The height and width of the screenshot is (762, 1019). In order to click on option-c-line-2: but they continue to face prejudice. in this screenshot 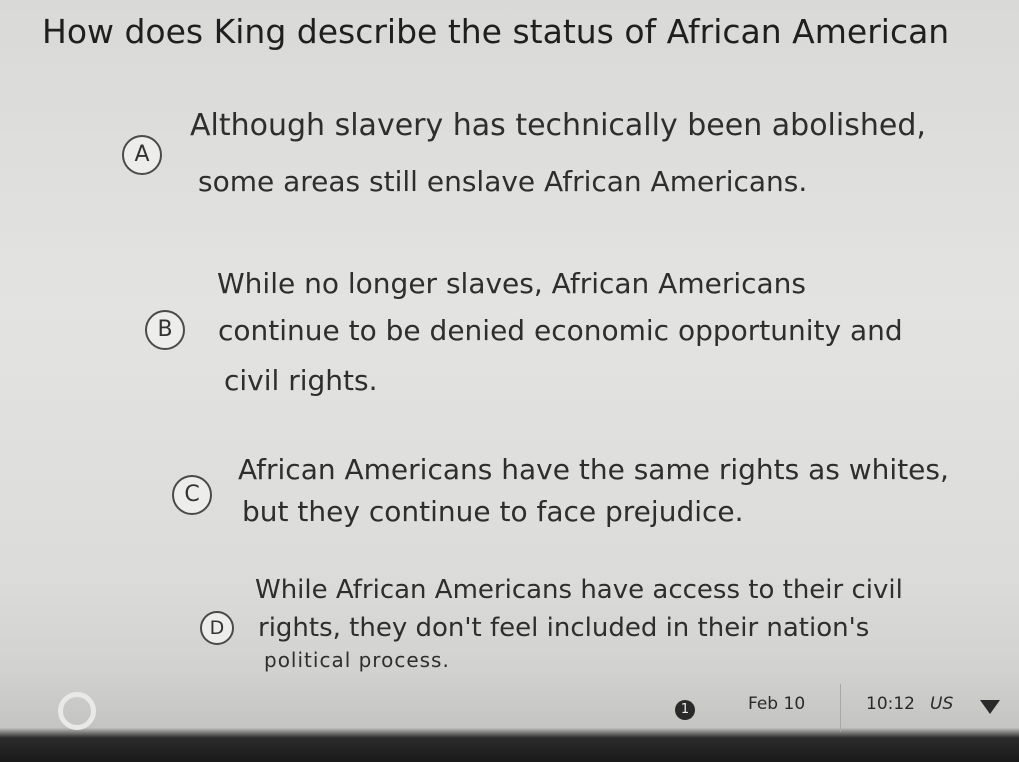, I will do `click(493, 511)`.